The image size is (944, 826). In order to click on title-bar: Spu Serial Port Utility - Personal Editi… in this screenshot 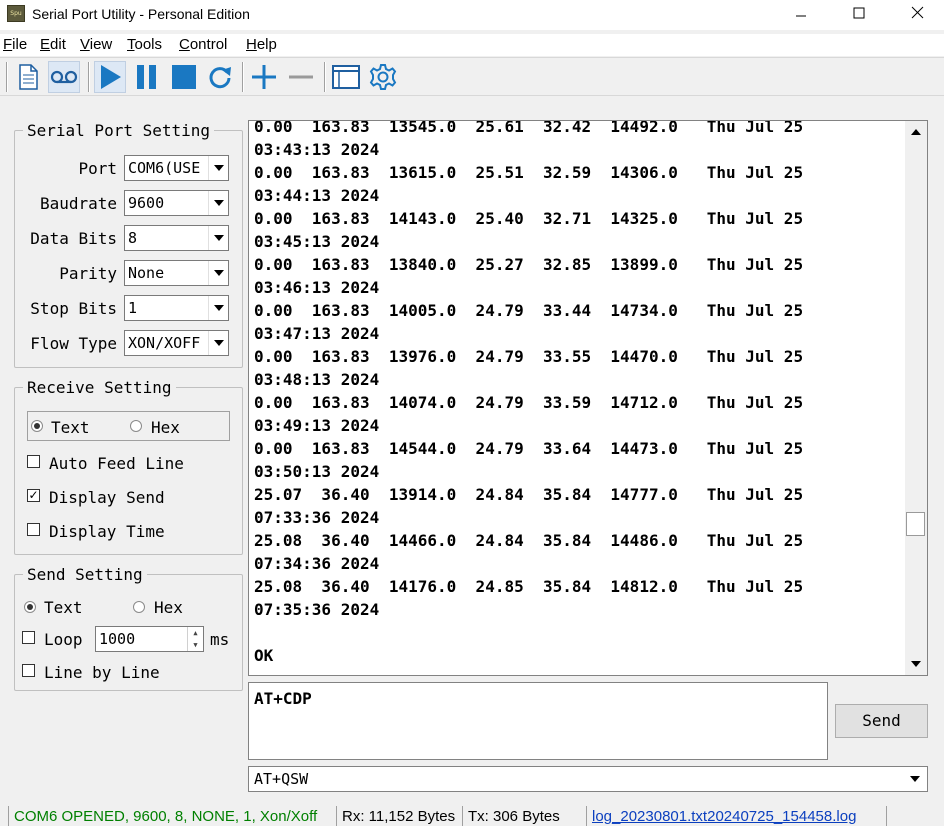, I will do `click(472, 15)`.